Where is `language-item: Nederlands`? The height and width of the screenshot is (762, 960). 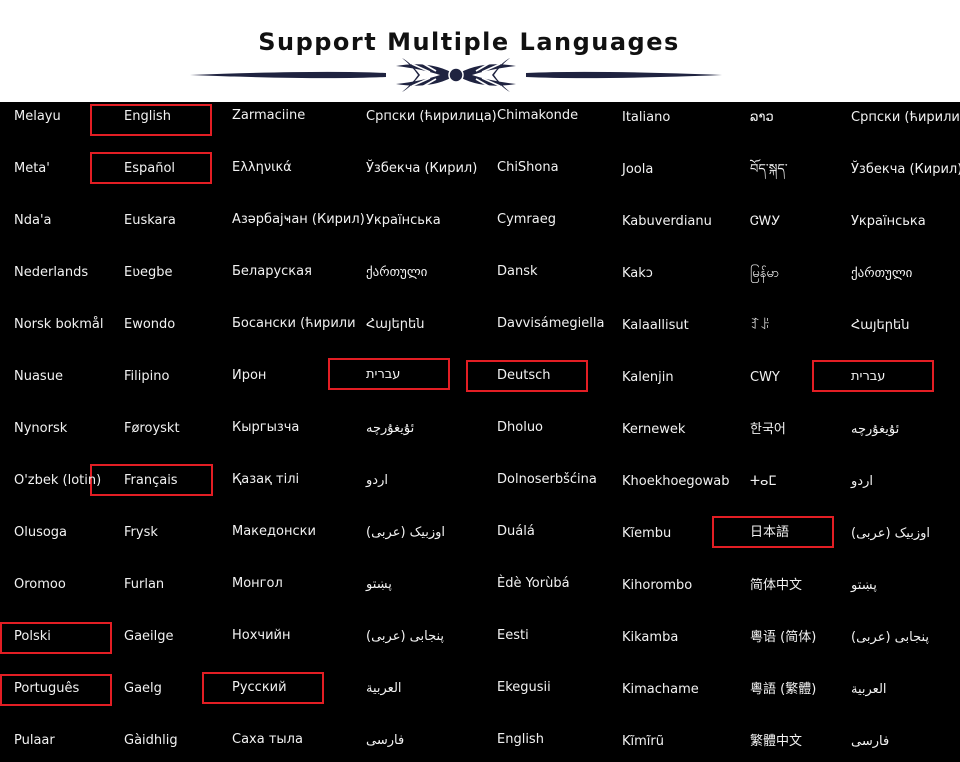
language-item: Nederlands is located at coordinates (51, 273).